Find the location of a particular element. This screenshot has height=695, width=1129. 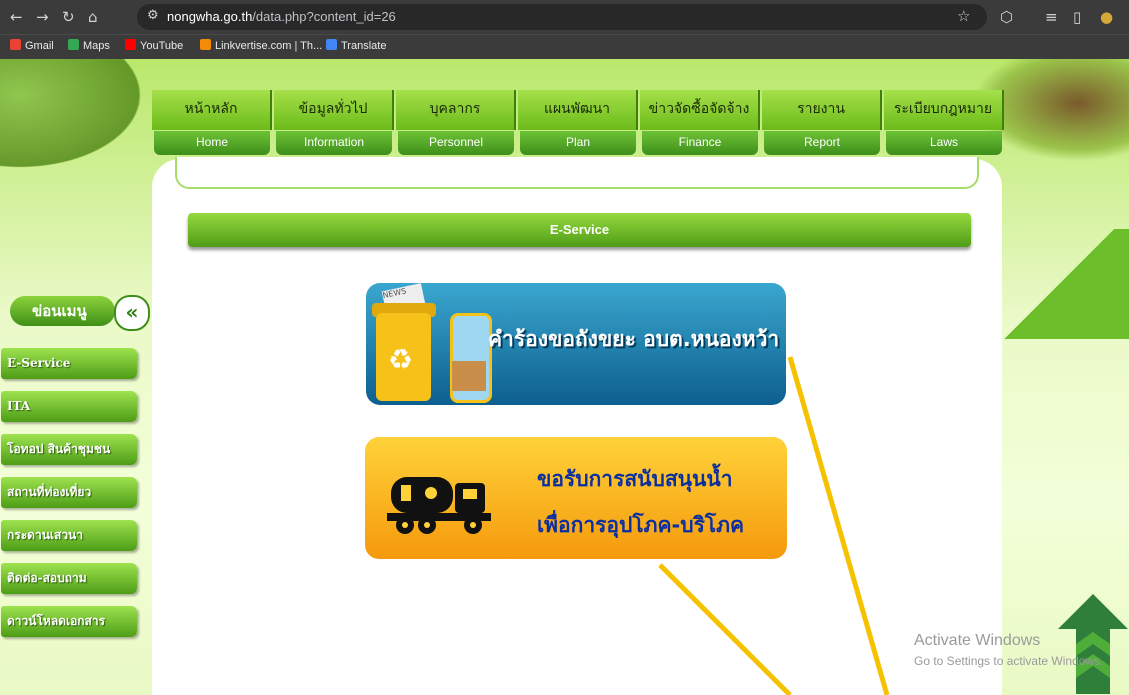

nav-label-english: Home is located at coordinates (212, 143).